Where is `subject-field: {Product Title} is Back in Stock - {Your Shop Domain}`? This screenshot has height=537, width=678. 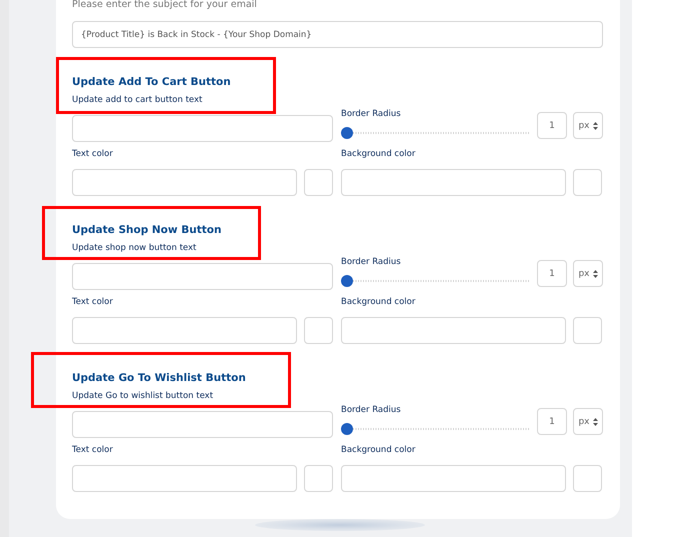 subject-field: {Product Title} is Back in Stock - {Your Shop Domain} is located at coordinates (337, 34).